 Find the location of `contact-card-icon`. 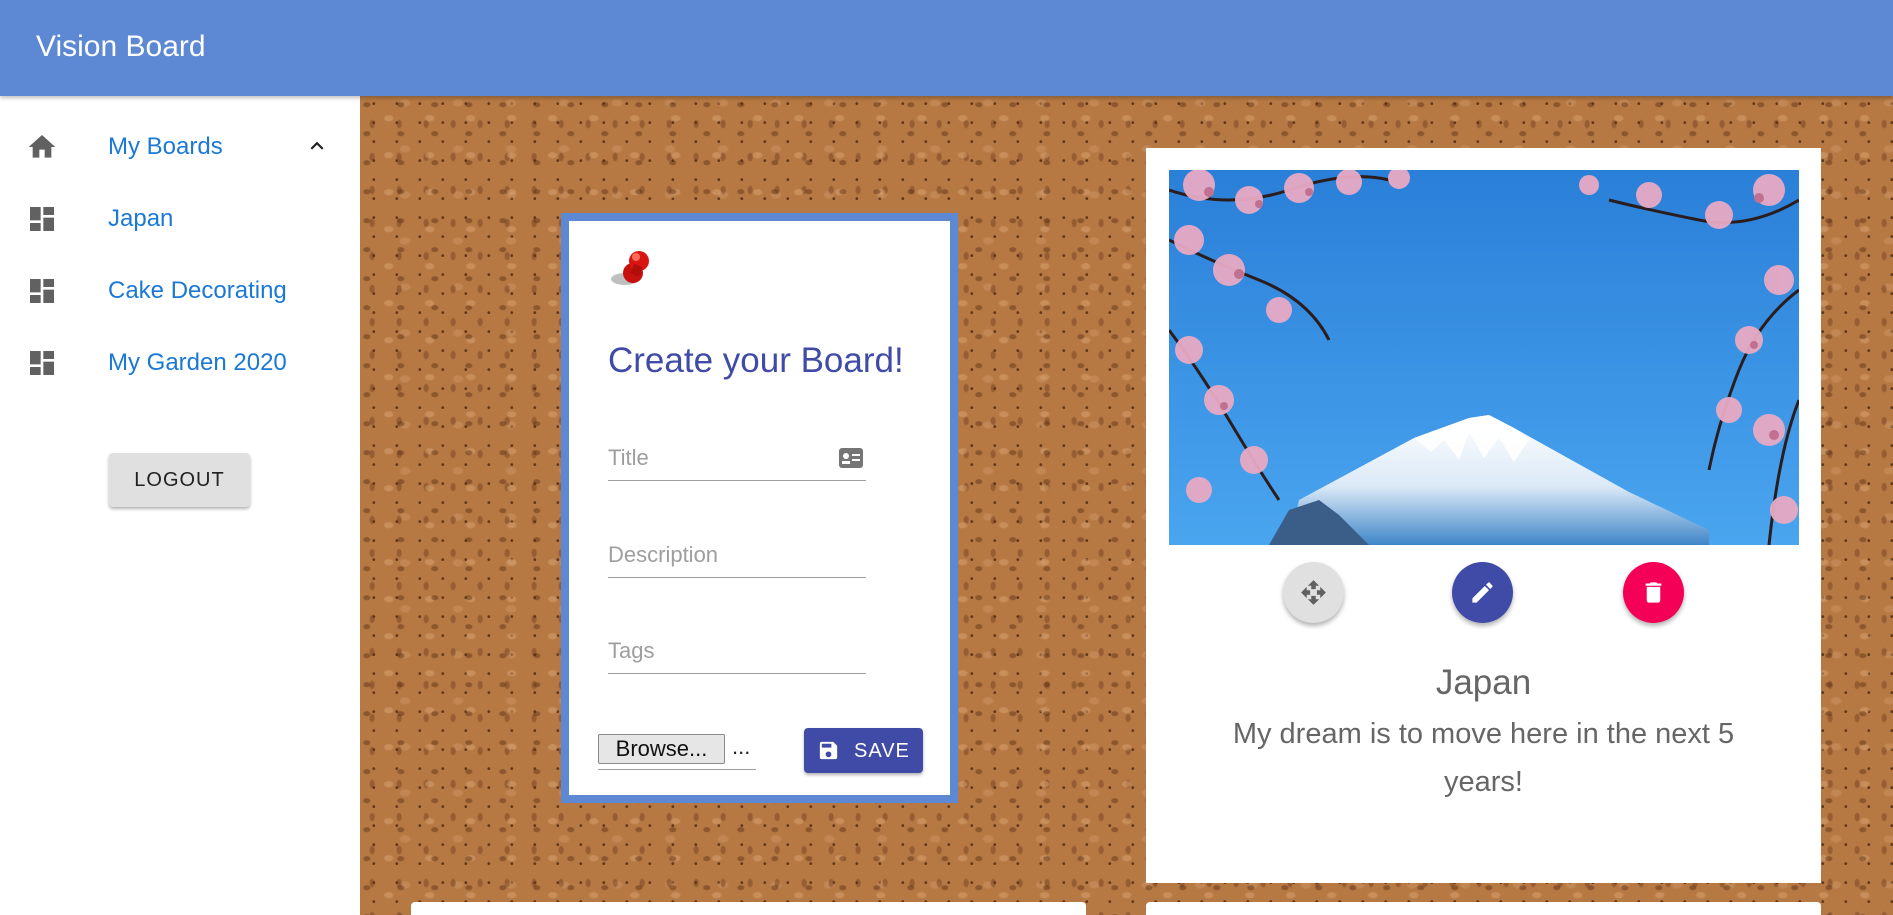

contact-card-icon is located at coordinates (851, 458).